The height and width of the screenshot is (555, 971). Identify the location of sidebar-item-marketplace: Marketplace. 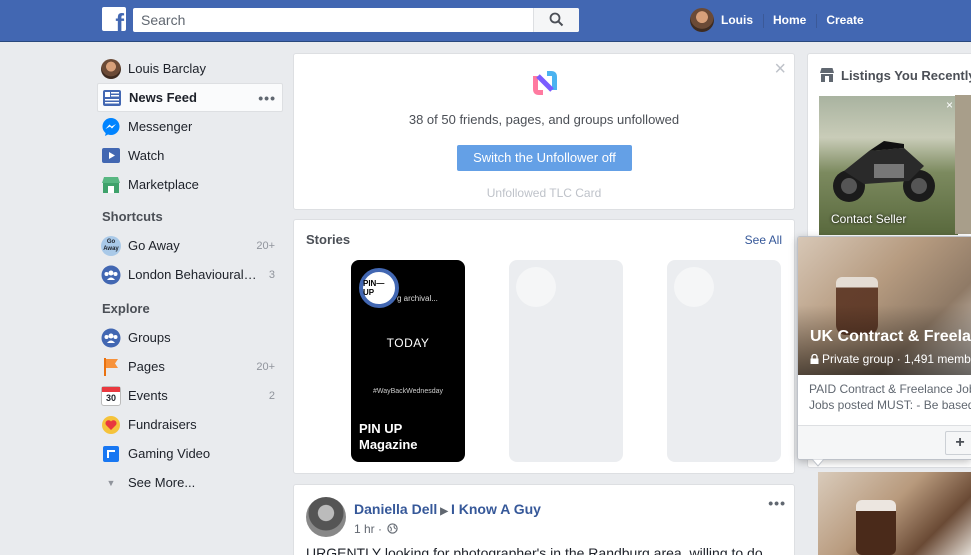
(190, 184).